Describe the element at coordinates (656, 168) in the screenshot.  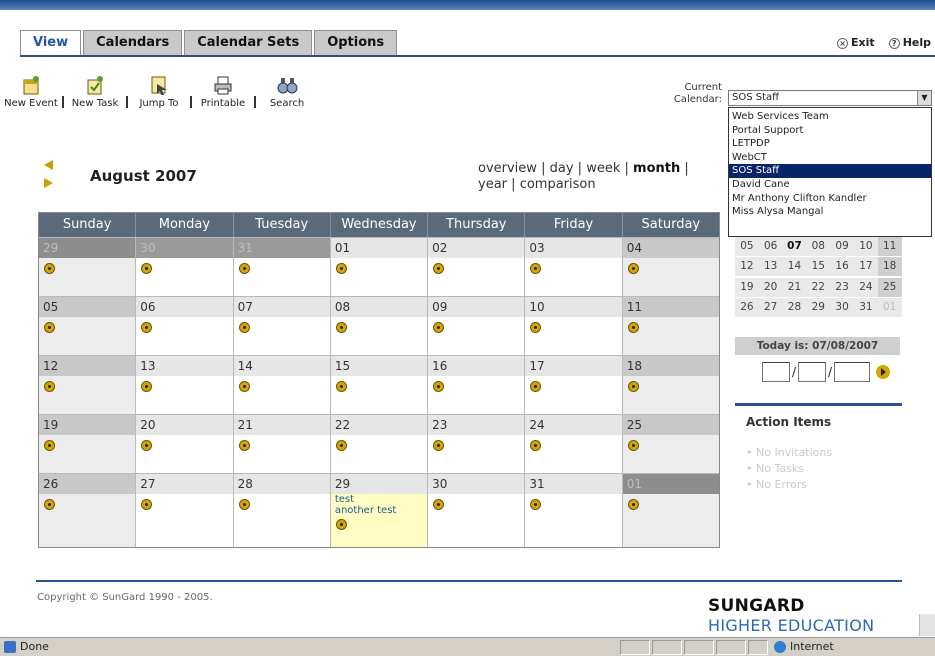
I see `view-month-link: month` at that location.